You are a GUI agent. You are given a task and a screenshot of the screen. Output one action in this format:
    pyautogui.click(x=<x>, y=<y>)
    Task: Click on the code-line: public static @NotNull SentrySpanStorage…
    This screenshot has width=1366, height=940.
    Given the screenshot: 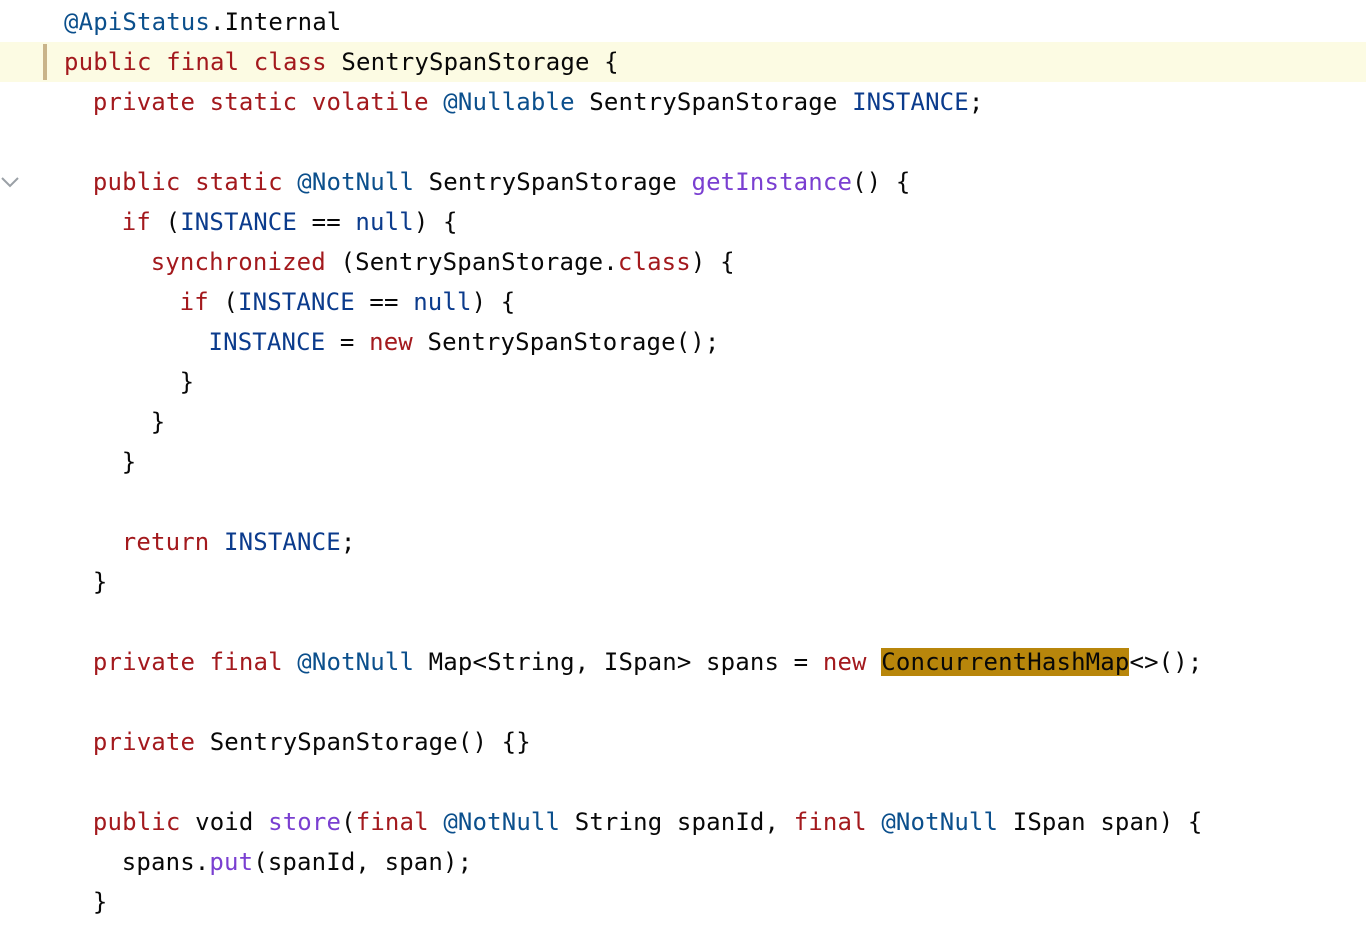 What is the action you would take?
    pyautogui.click(x=683, y=182)
    